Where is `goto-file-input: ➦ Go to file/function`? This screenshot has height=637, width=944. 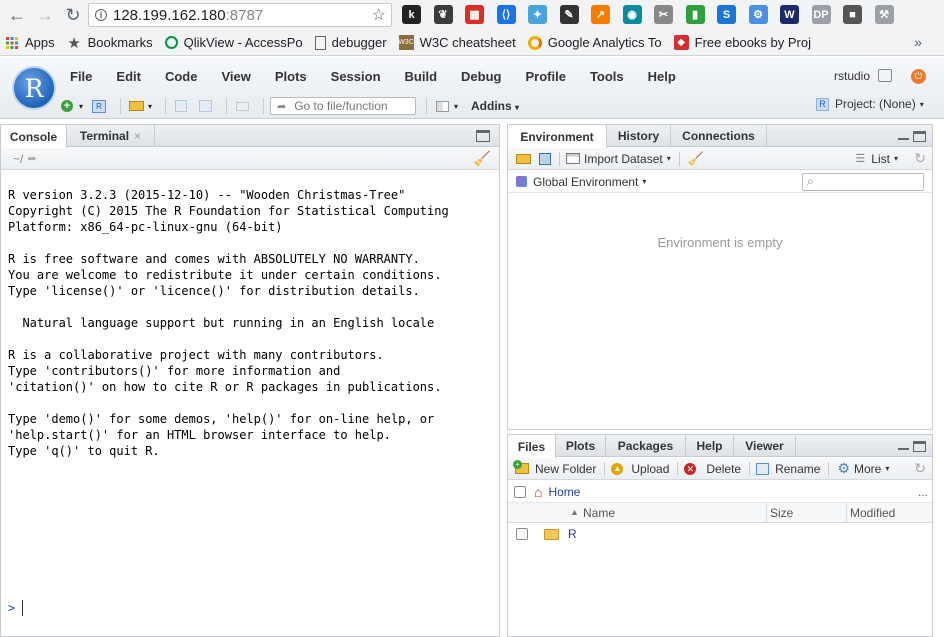
goto-file-input: ➦ Go to file/function is located at coordinates (343, 106).